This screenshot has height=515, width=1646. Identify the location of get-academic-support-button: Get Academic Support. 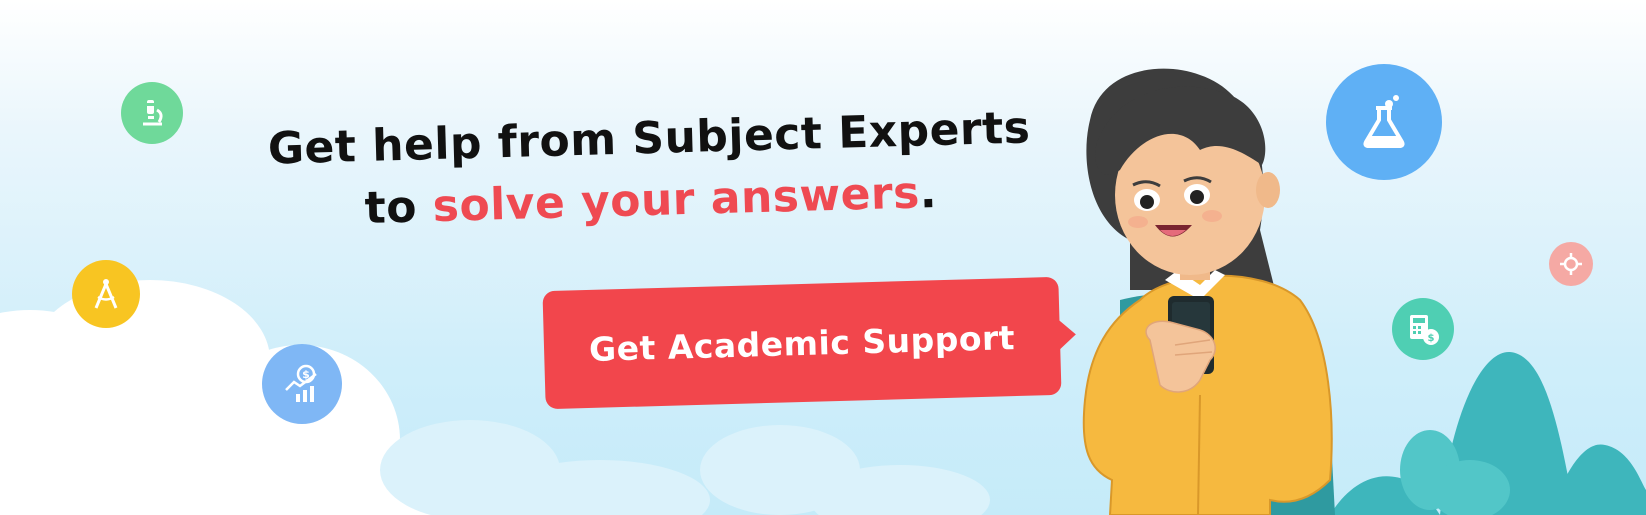
(809, 343).